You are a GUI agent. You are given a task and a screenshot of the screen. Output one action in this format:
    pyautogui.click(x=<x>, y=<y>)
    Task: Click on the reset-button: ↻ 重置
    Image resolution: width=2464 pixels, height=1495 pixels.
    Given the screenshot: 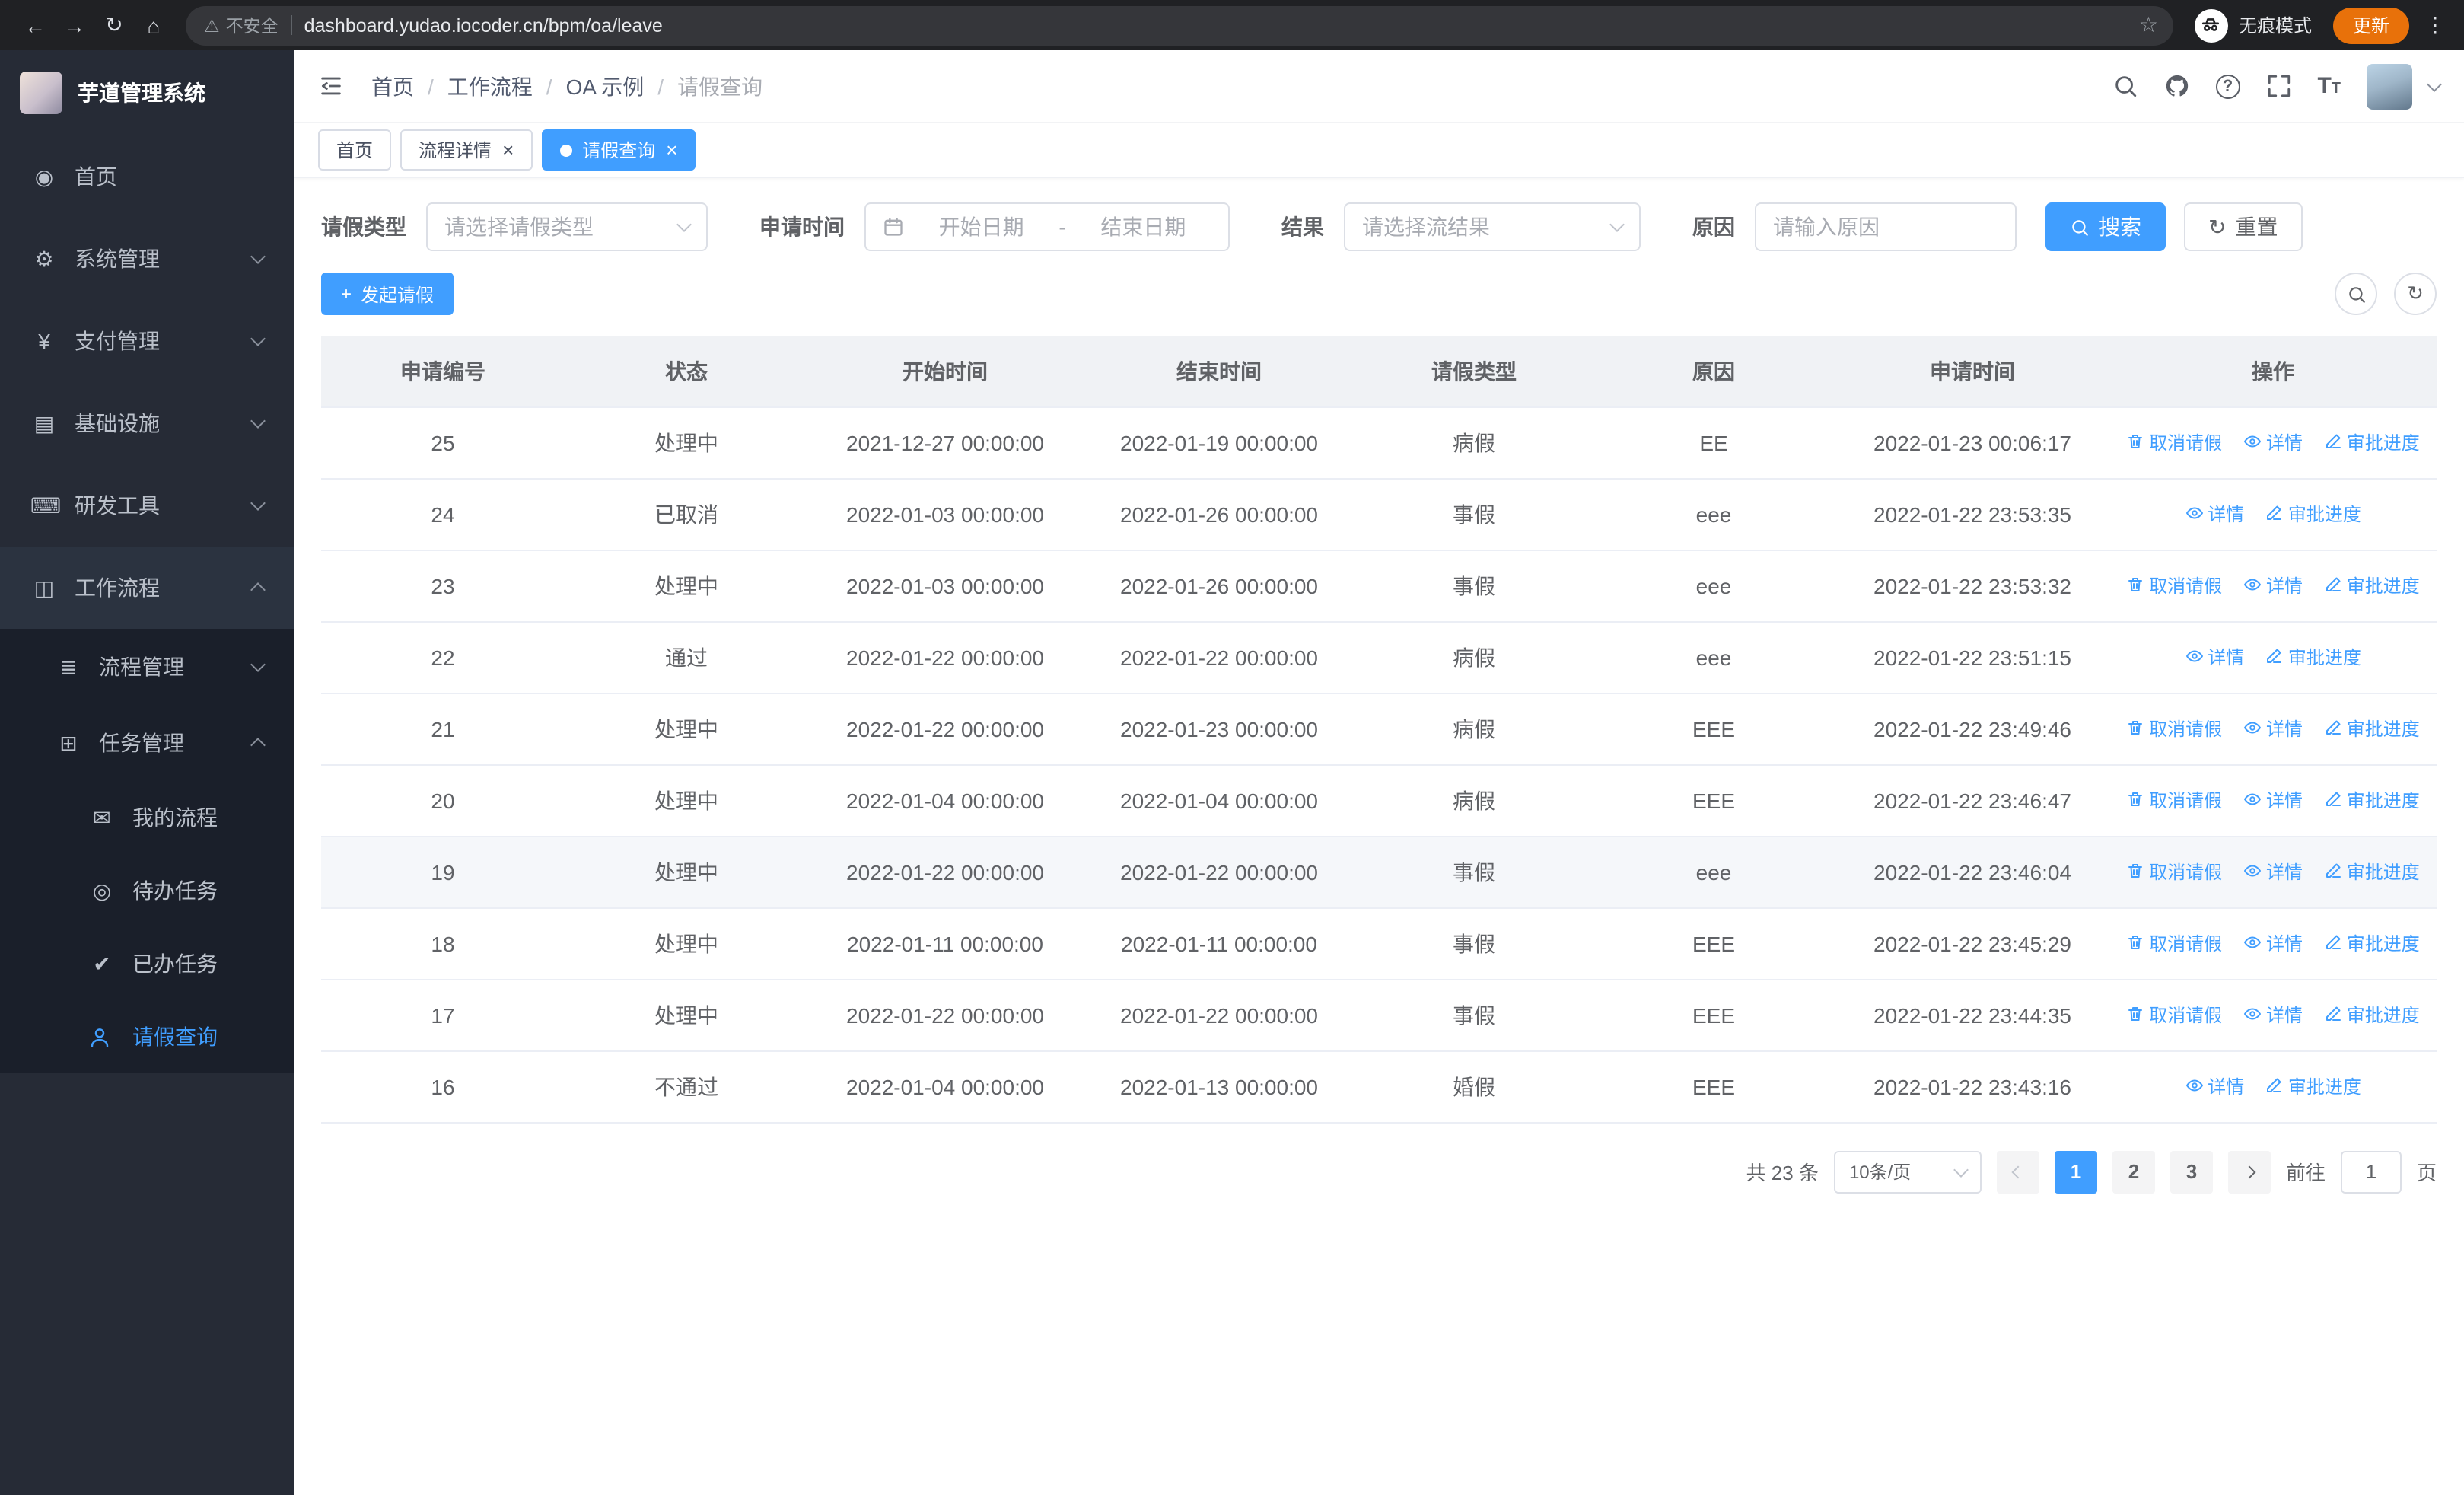 What is the action you would take?
    pyautogui.click(x=2243, y=226)
    